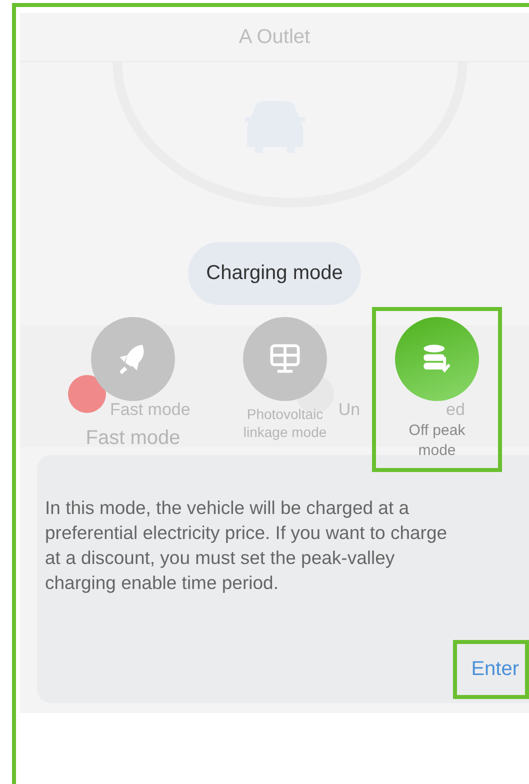 The height and width of the screenshot is (784, 529). What do you see at coordinates (150, 410) in the screenshot?
I see `background-label: Fast mode` at bounding box center [150, 410].